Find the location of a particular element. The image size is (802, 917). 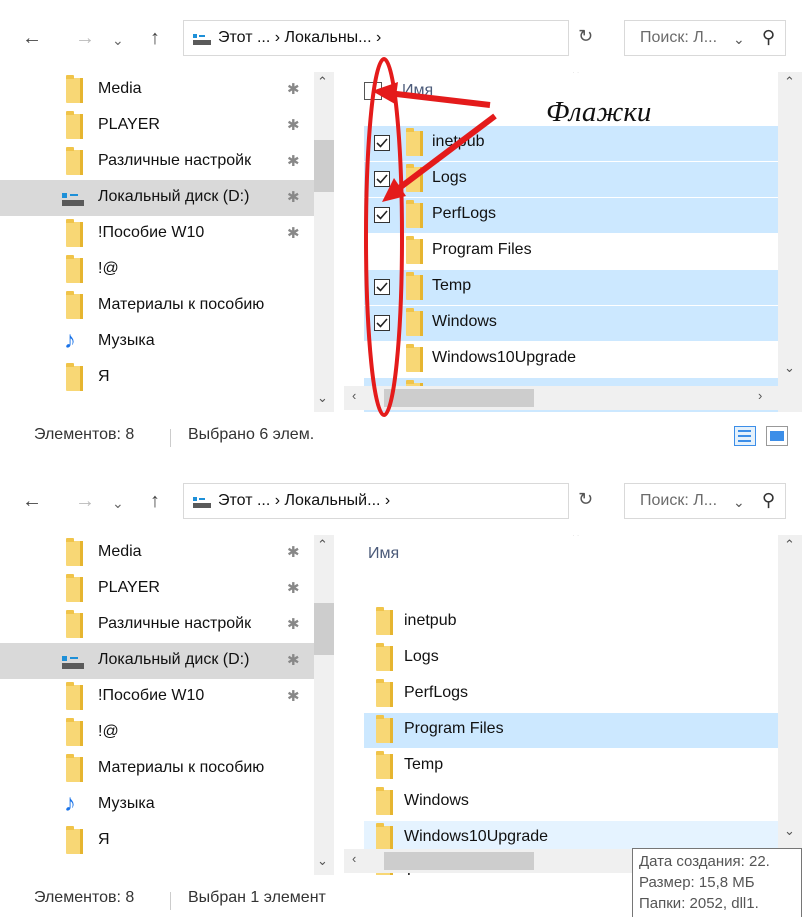

scroll-right-icon: › is located at coordinates (760, 395).